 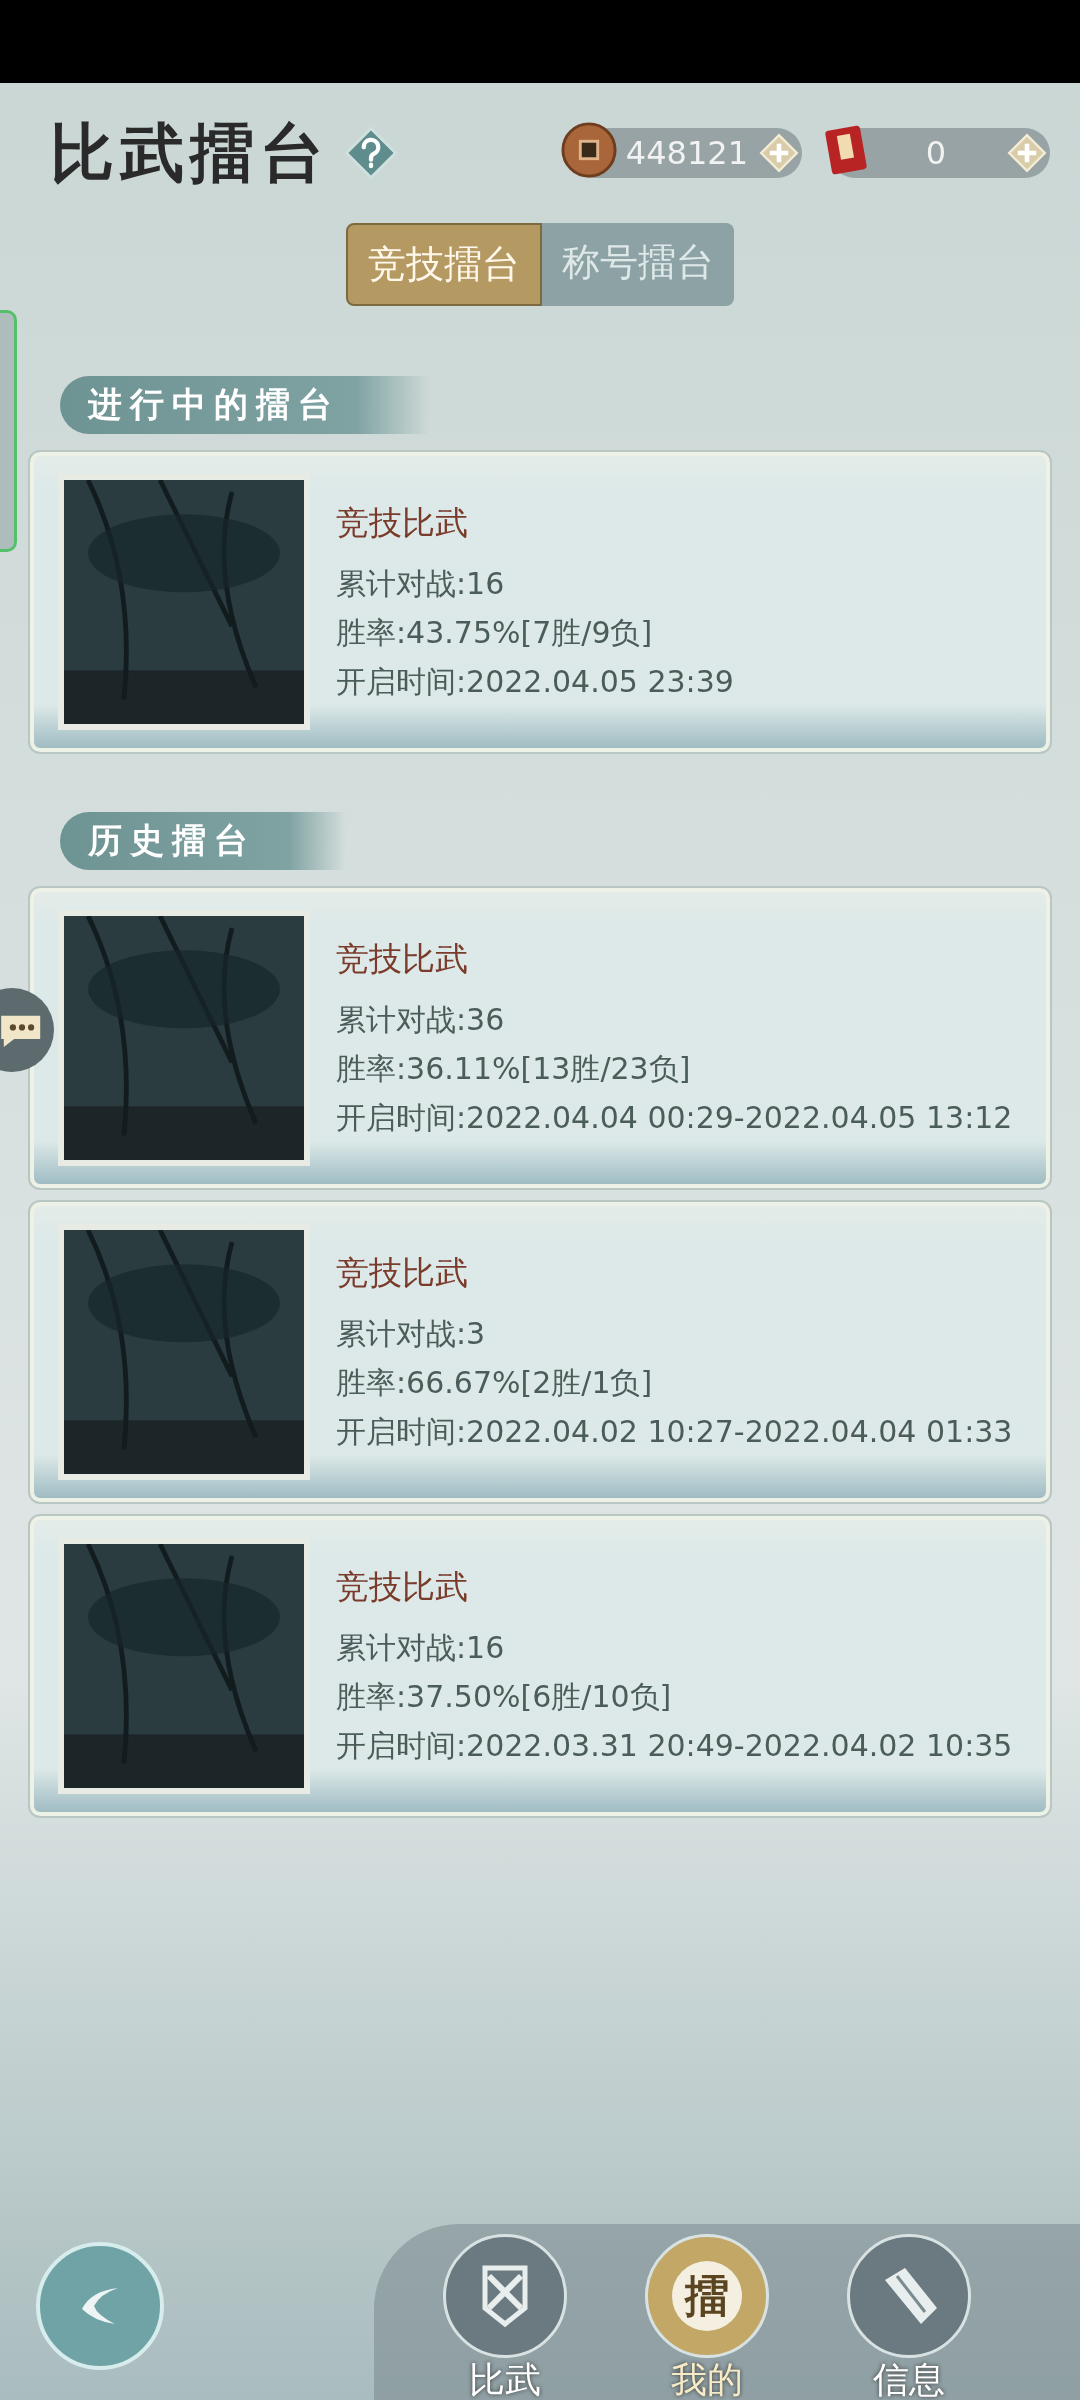 I want to click on section-heading: 历史擂台, so click(x=203, y=841).